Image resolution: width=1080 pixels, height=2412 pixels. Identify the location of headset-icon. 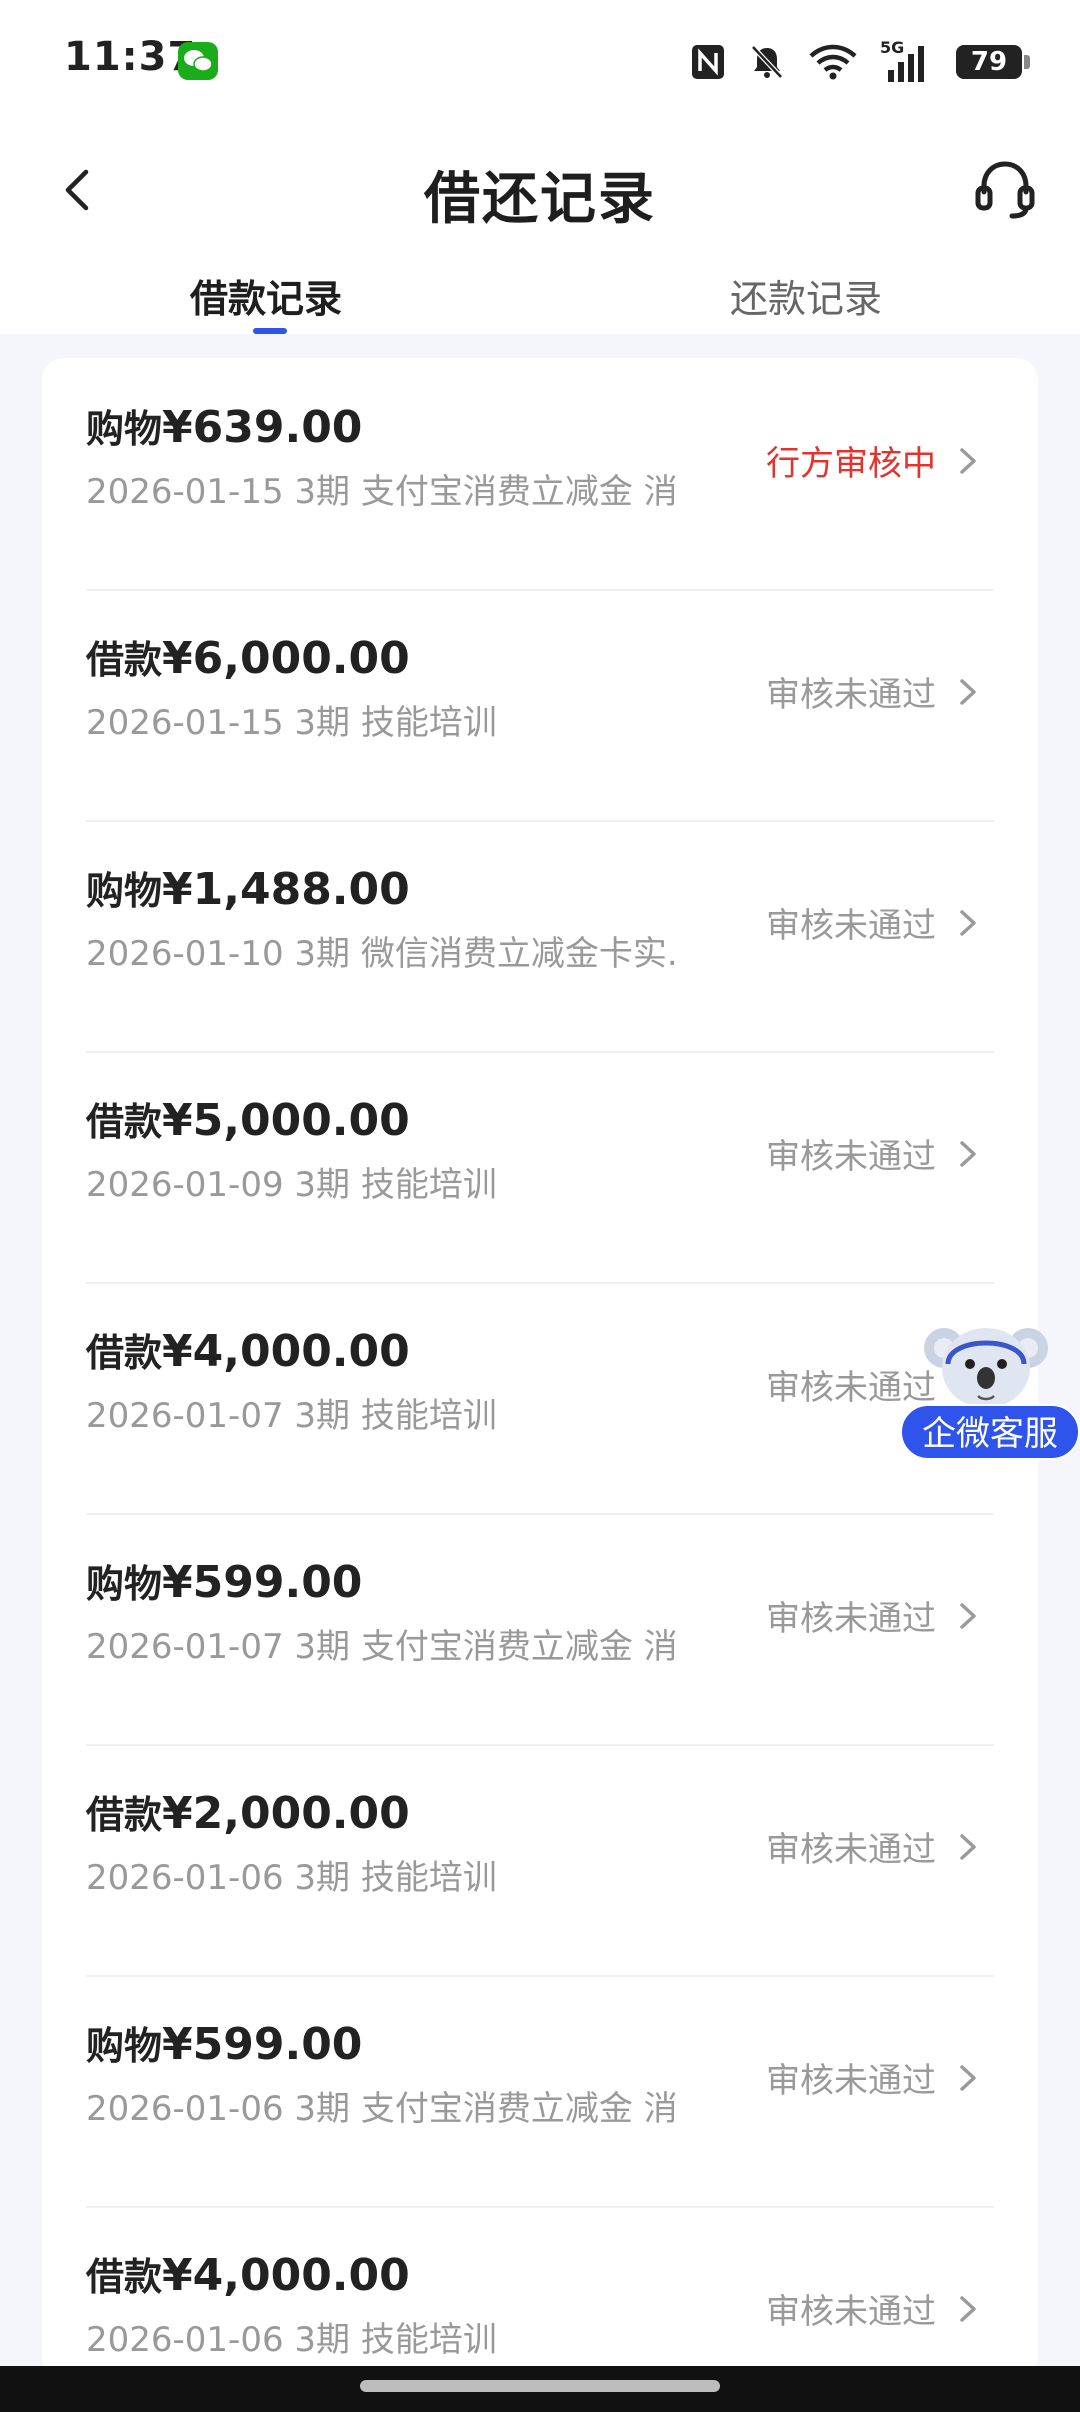
(1005, 190).